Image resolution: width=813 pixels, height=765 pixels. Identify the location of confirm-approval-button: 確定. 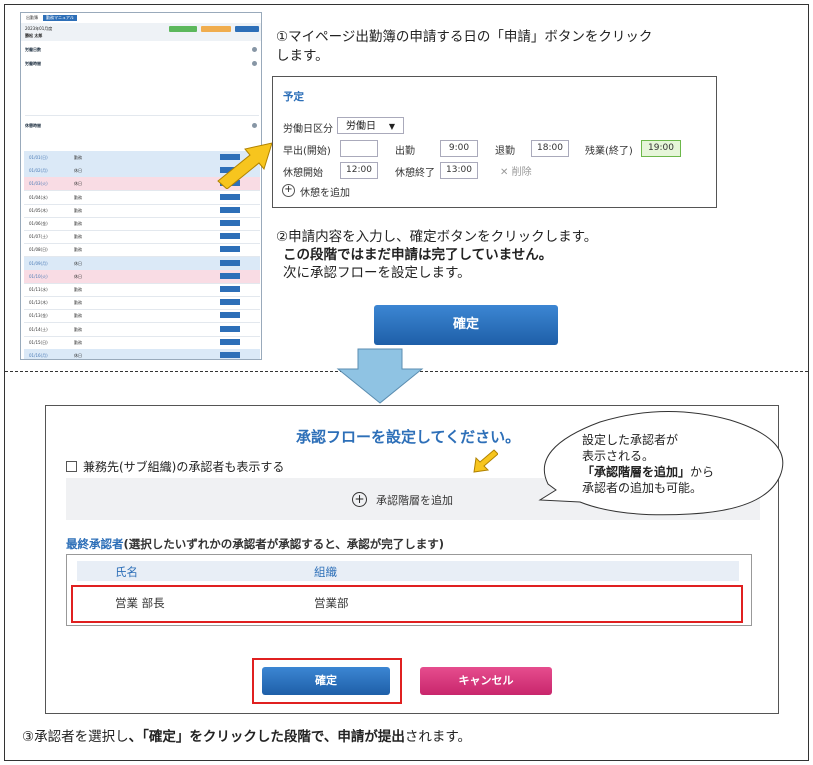
(326, 681).